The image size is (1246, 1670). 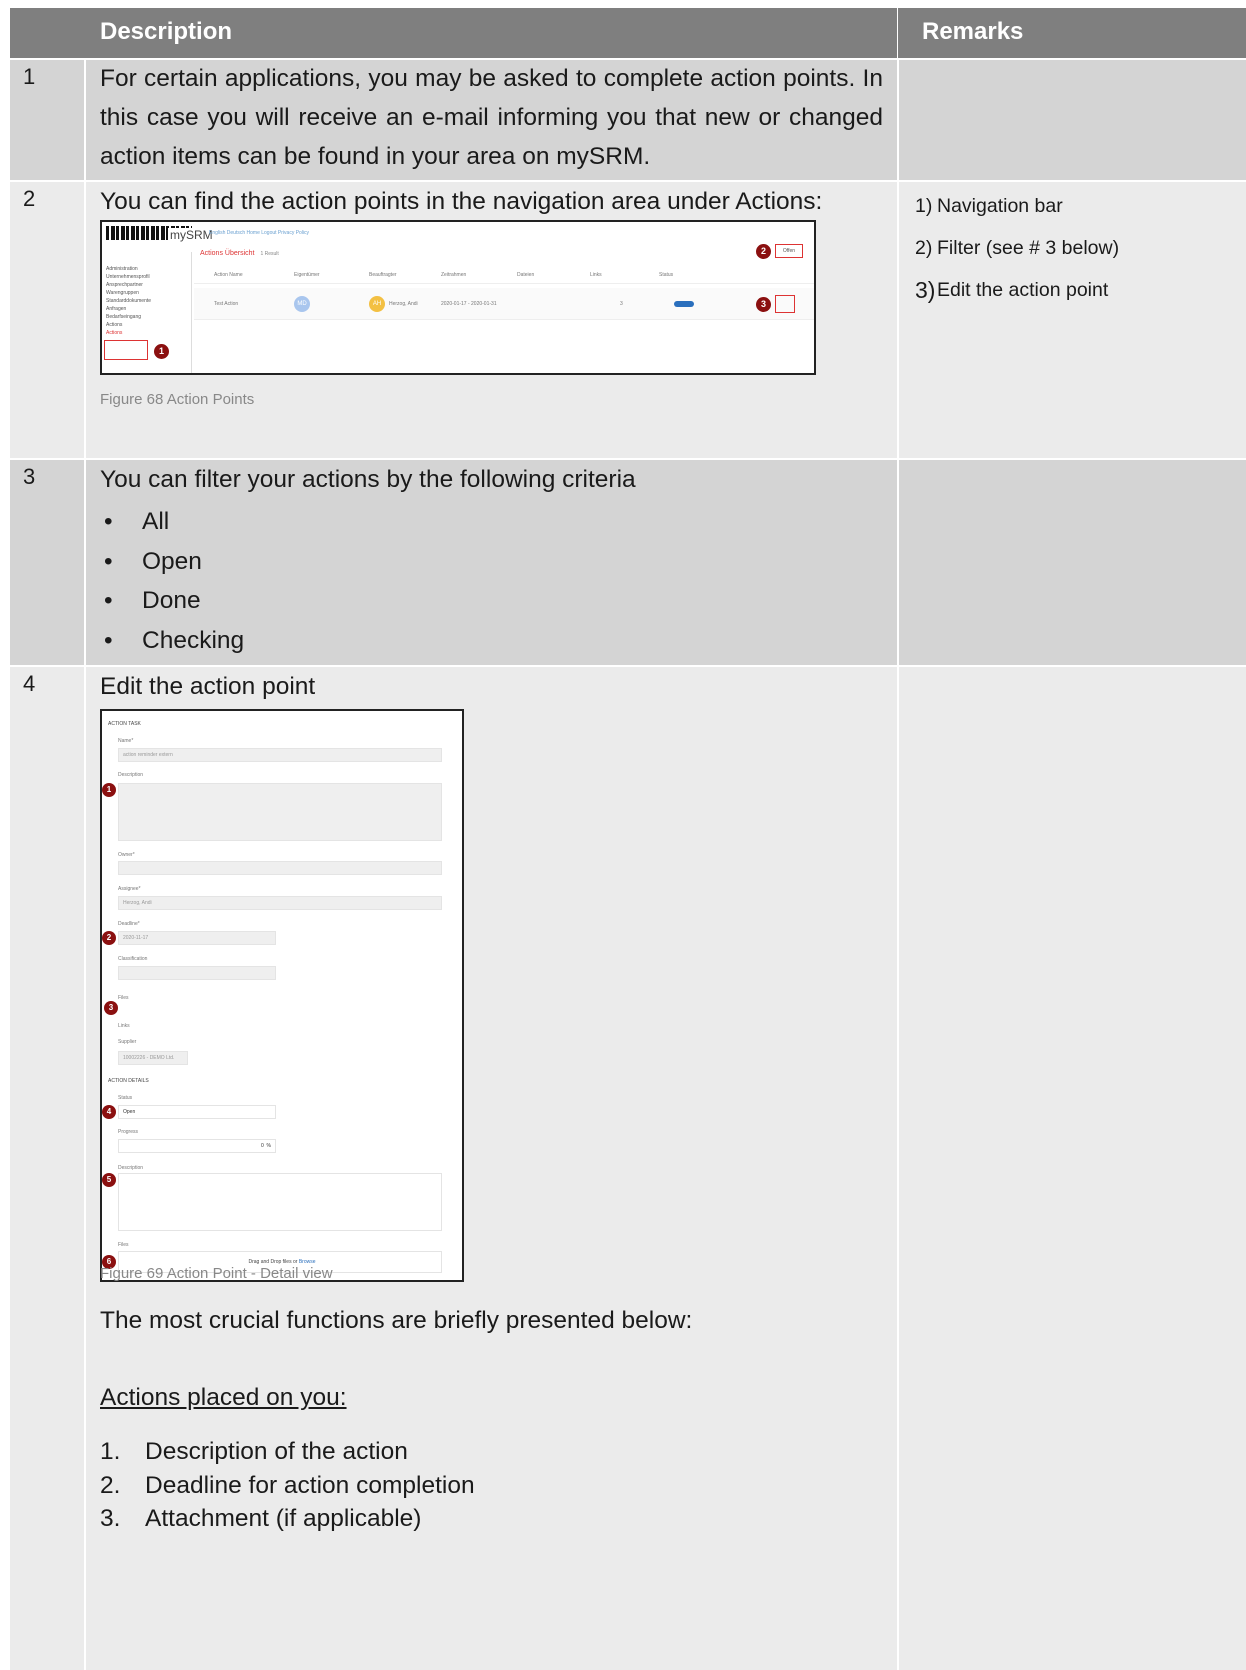 I want to click on sidebar-item-actions: Actions, so click(x=114, y=333).